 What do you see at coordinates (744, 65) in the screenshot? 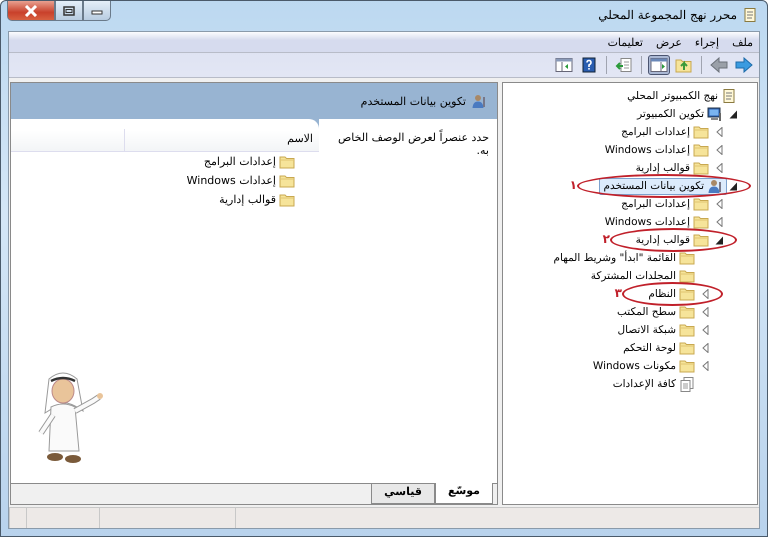
I see `forward-arrow-icon` at bounding box center [744, 65].